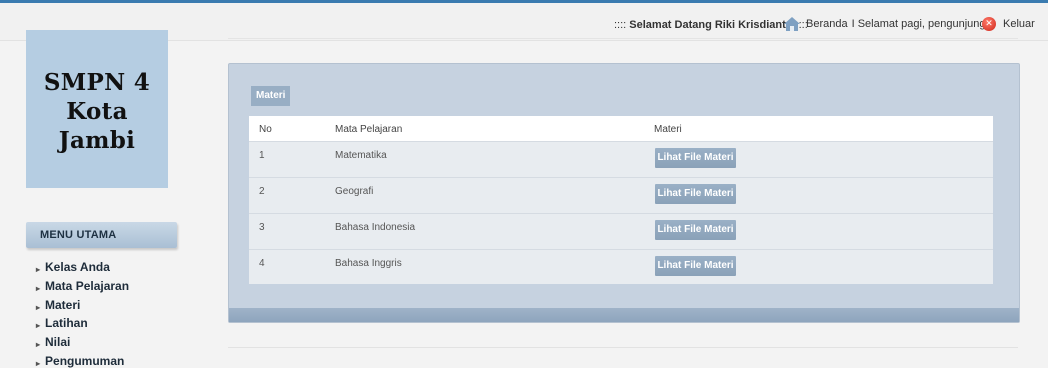 The image size is (1048, 368). I want to click on welcome-text: :::: Selamat Datang Riki Krisdianto ::::, so click(711, 25).